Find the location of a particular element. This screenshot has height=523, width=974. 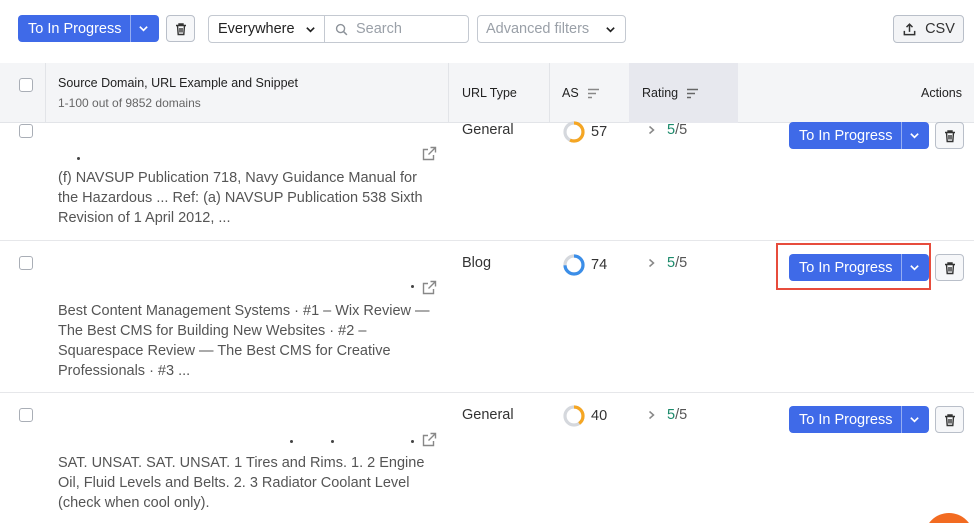

as-score-value: 40 is located at coordinates (599, 416).